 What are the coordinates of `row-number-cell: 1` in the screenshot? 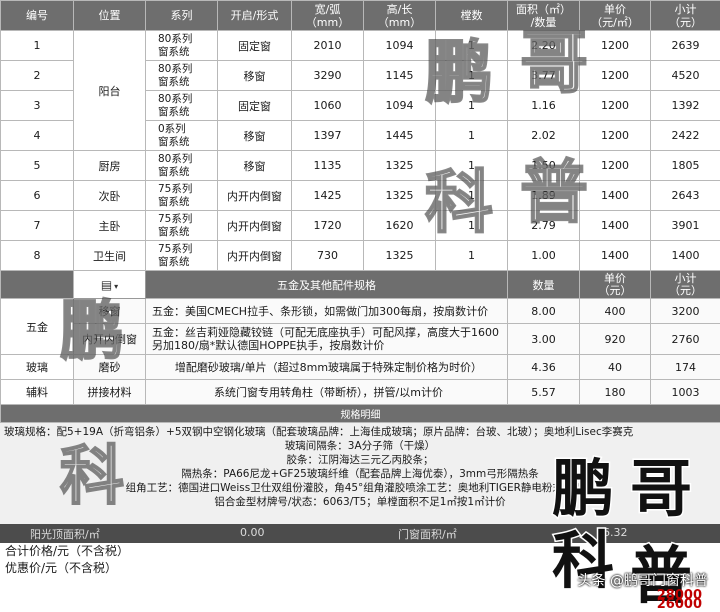 It's located at (37, 46).